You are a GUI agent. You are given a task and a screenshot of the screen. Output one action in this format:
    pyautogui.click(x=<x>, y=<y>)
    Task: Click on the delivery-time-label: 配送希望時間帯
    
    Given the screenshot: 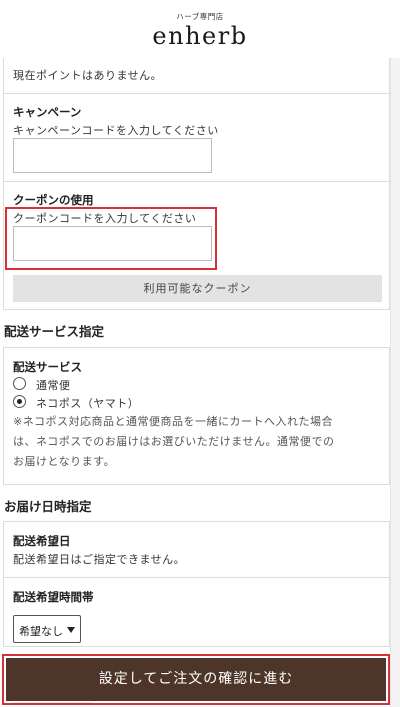 What is the action you would take?
    pyautogui.click(x=53, y=597)
    